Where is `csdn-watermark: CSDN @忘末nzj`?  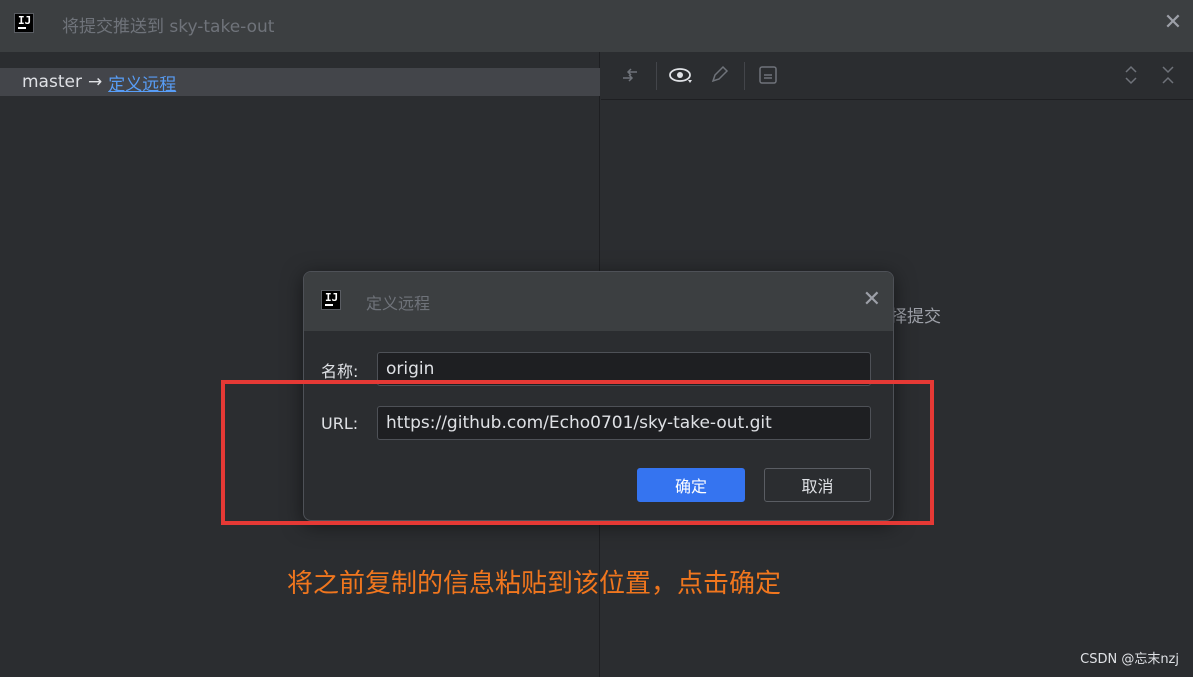
csdn-watermark: CSDN @忘末nzj is located at coordinates (1129, 659).